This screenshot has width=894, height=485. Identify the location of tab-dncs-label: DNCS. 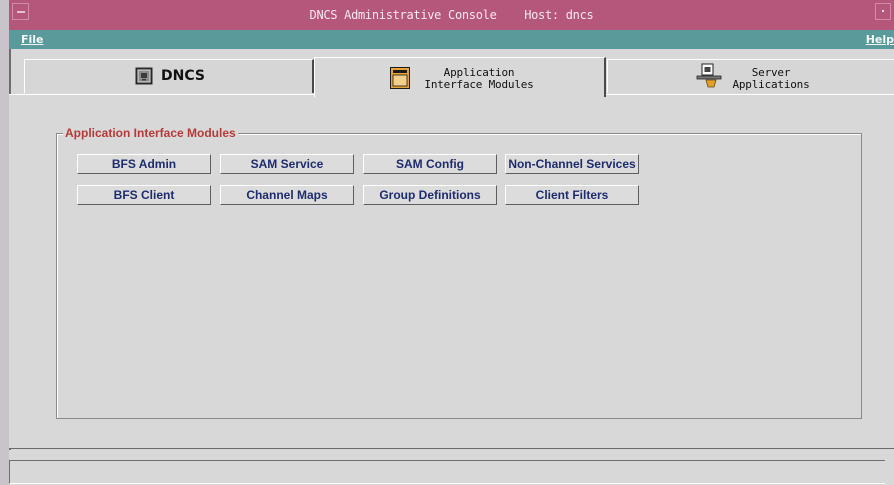
(183, 76).